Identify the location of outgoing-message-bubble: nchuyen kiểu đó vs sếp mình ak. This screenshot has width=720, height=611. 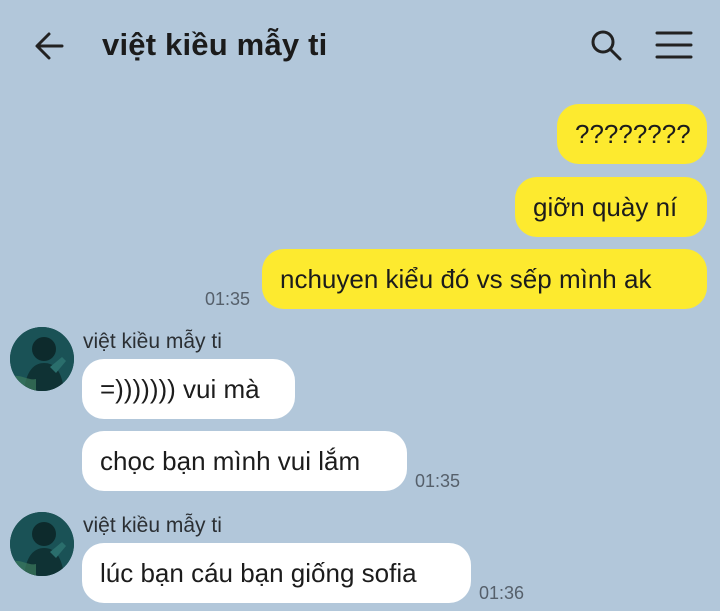
(484, 279).